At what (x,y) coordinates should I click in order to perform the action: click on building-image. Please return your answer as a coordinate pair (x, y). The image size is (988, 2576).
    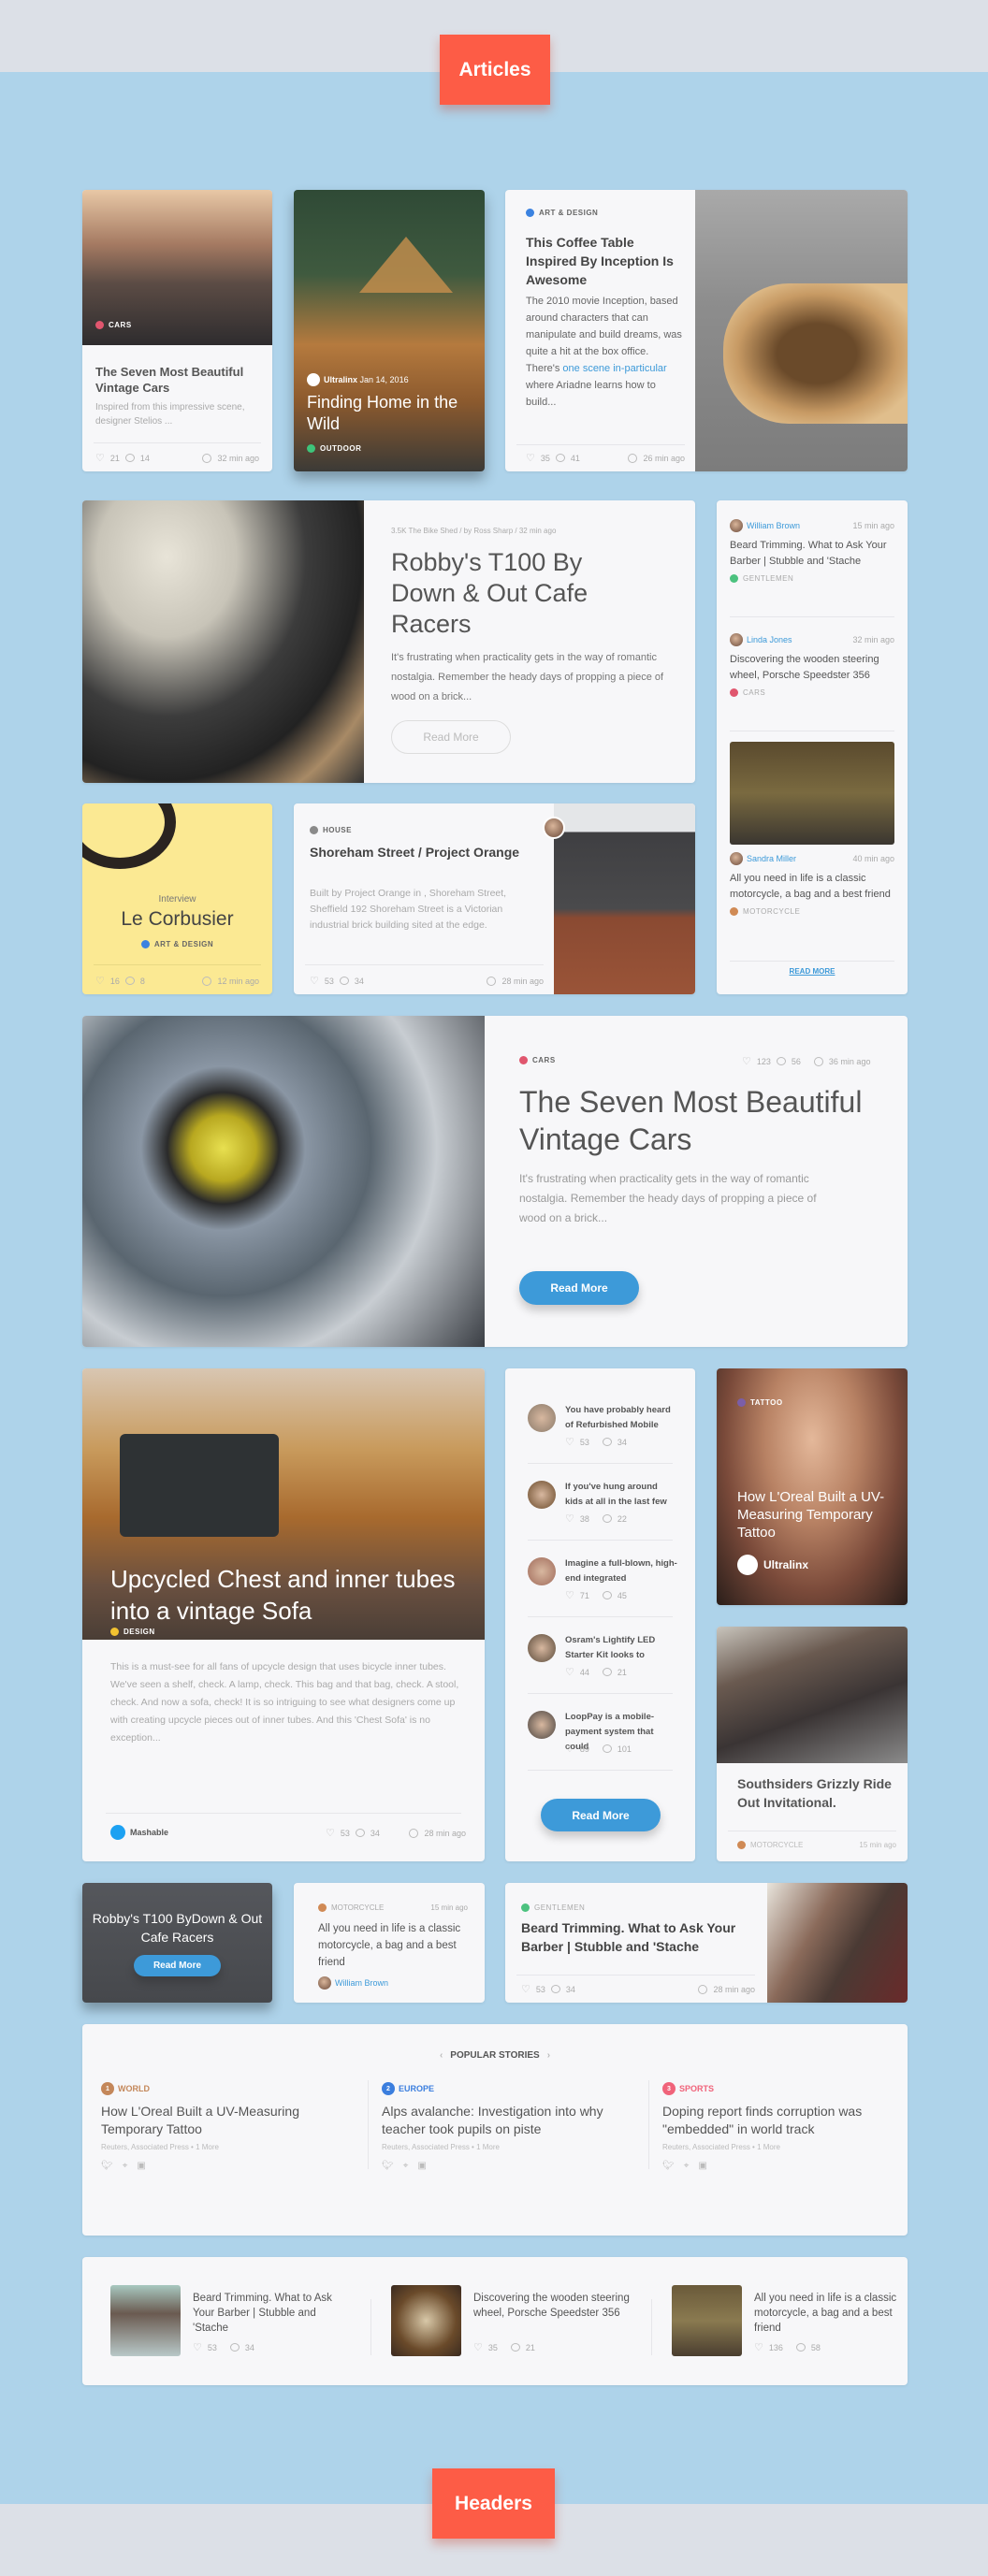
    Looking at the image, I should click on (624, 898).